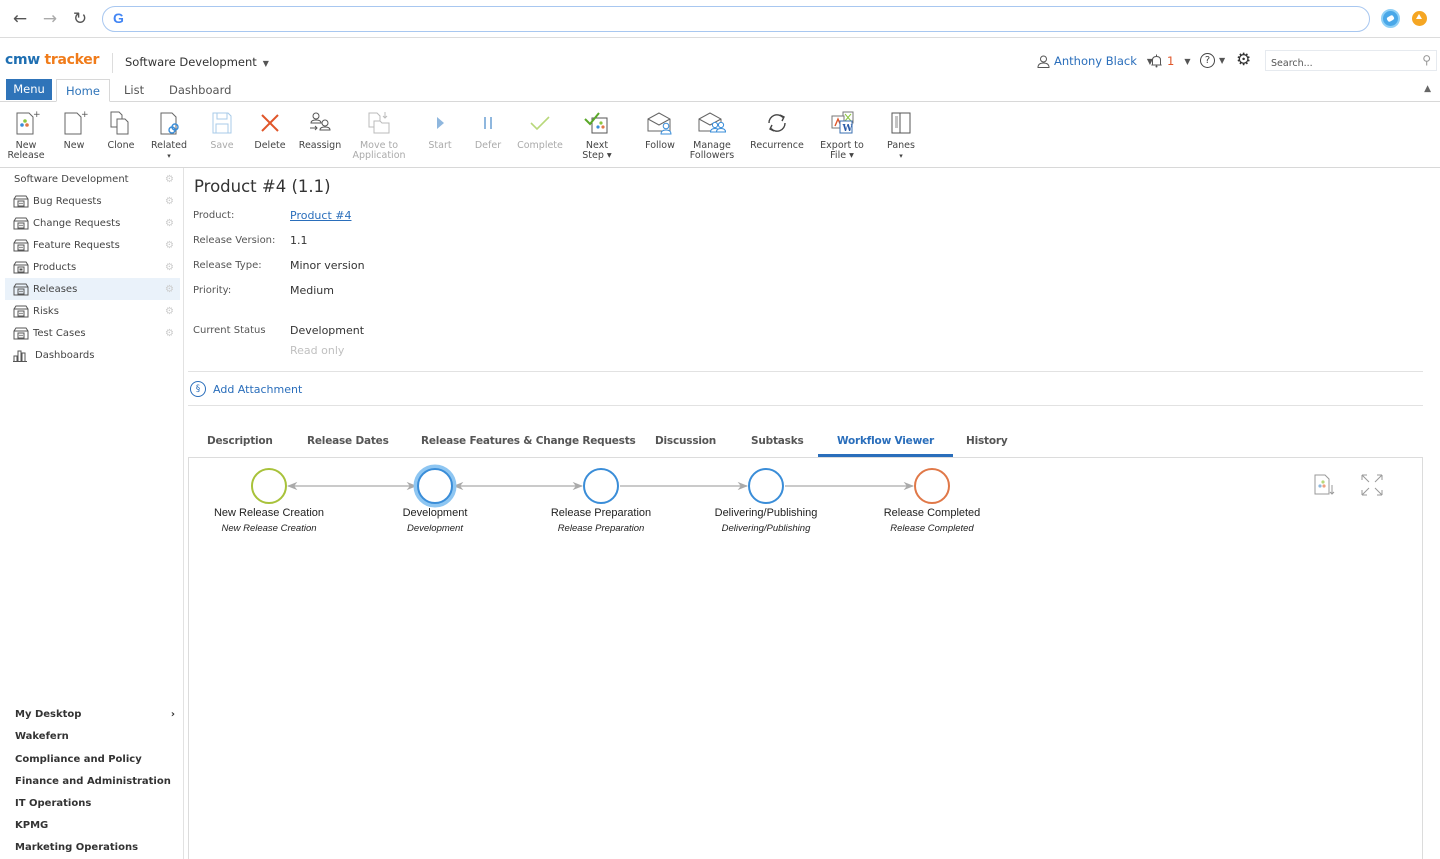 Image resolution: width=1440 pixels, height=859 pixels. I want to click on workflow-step: Release Preparation Release Preparation, so click(601, 501).